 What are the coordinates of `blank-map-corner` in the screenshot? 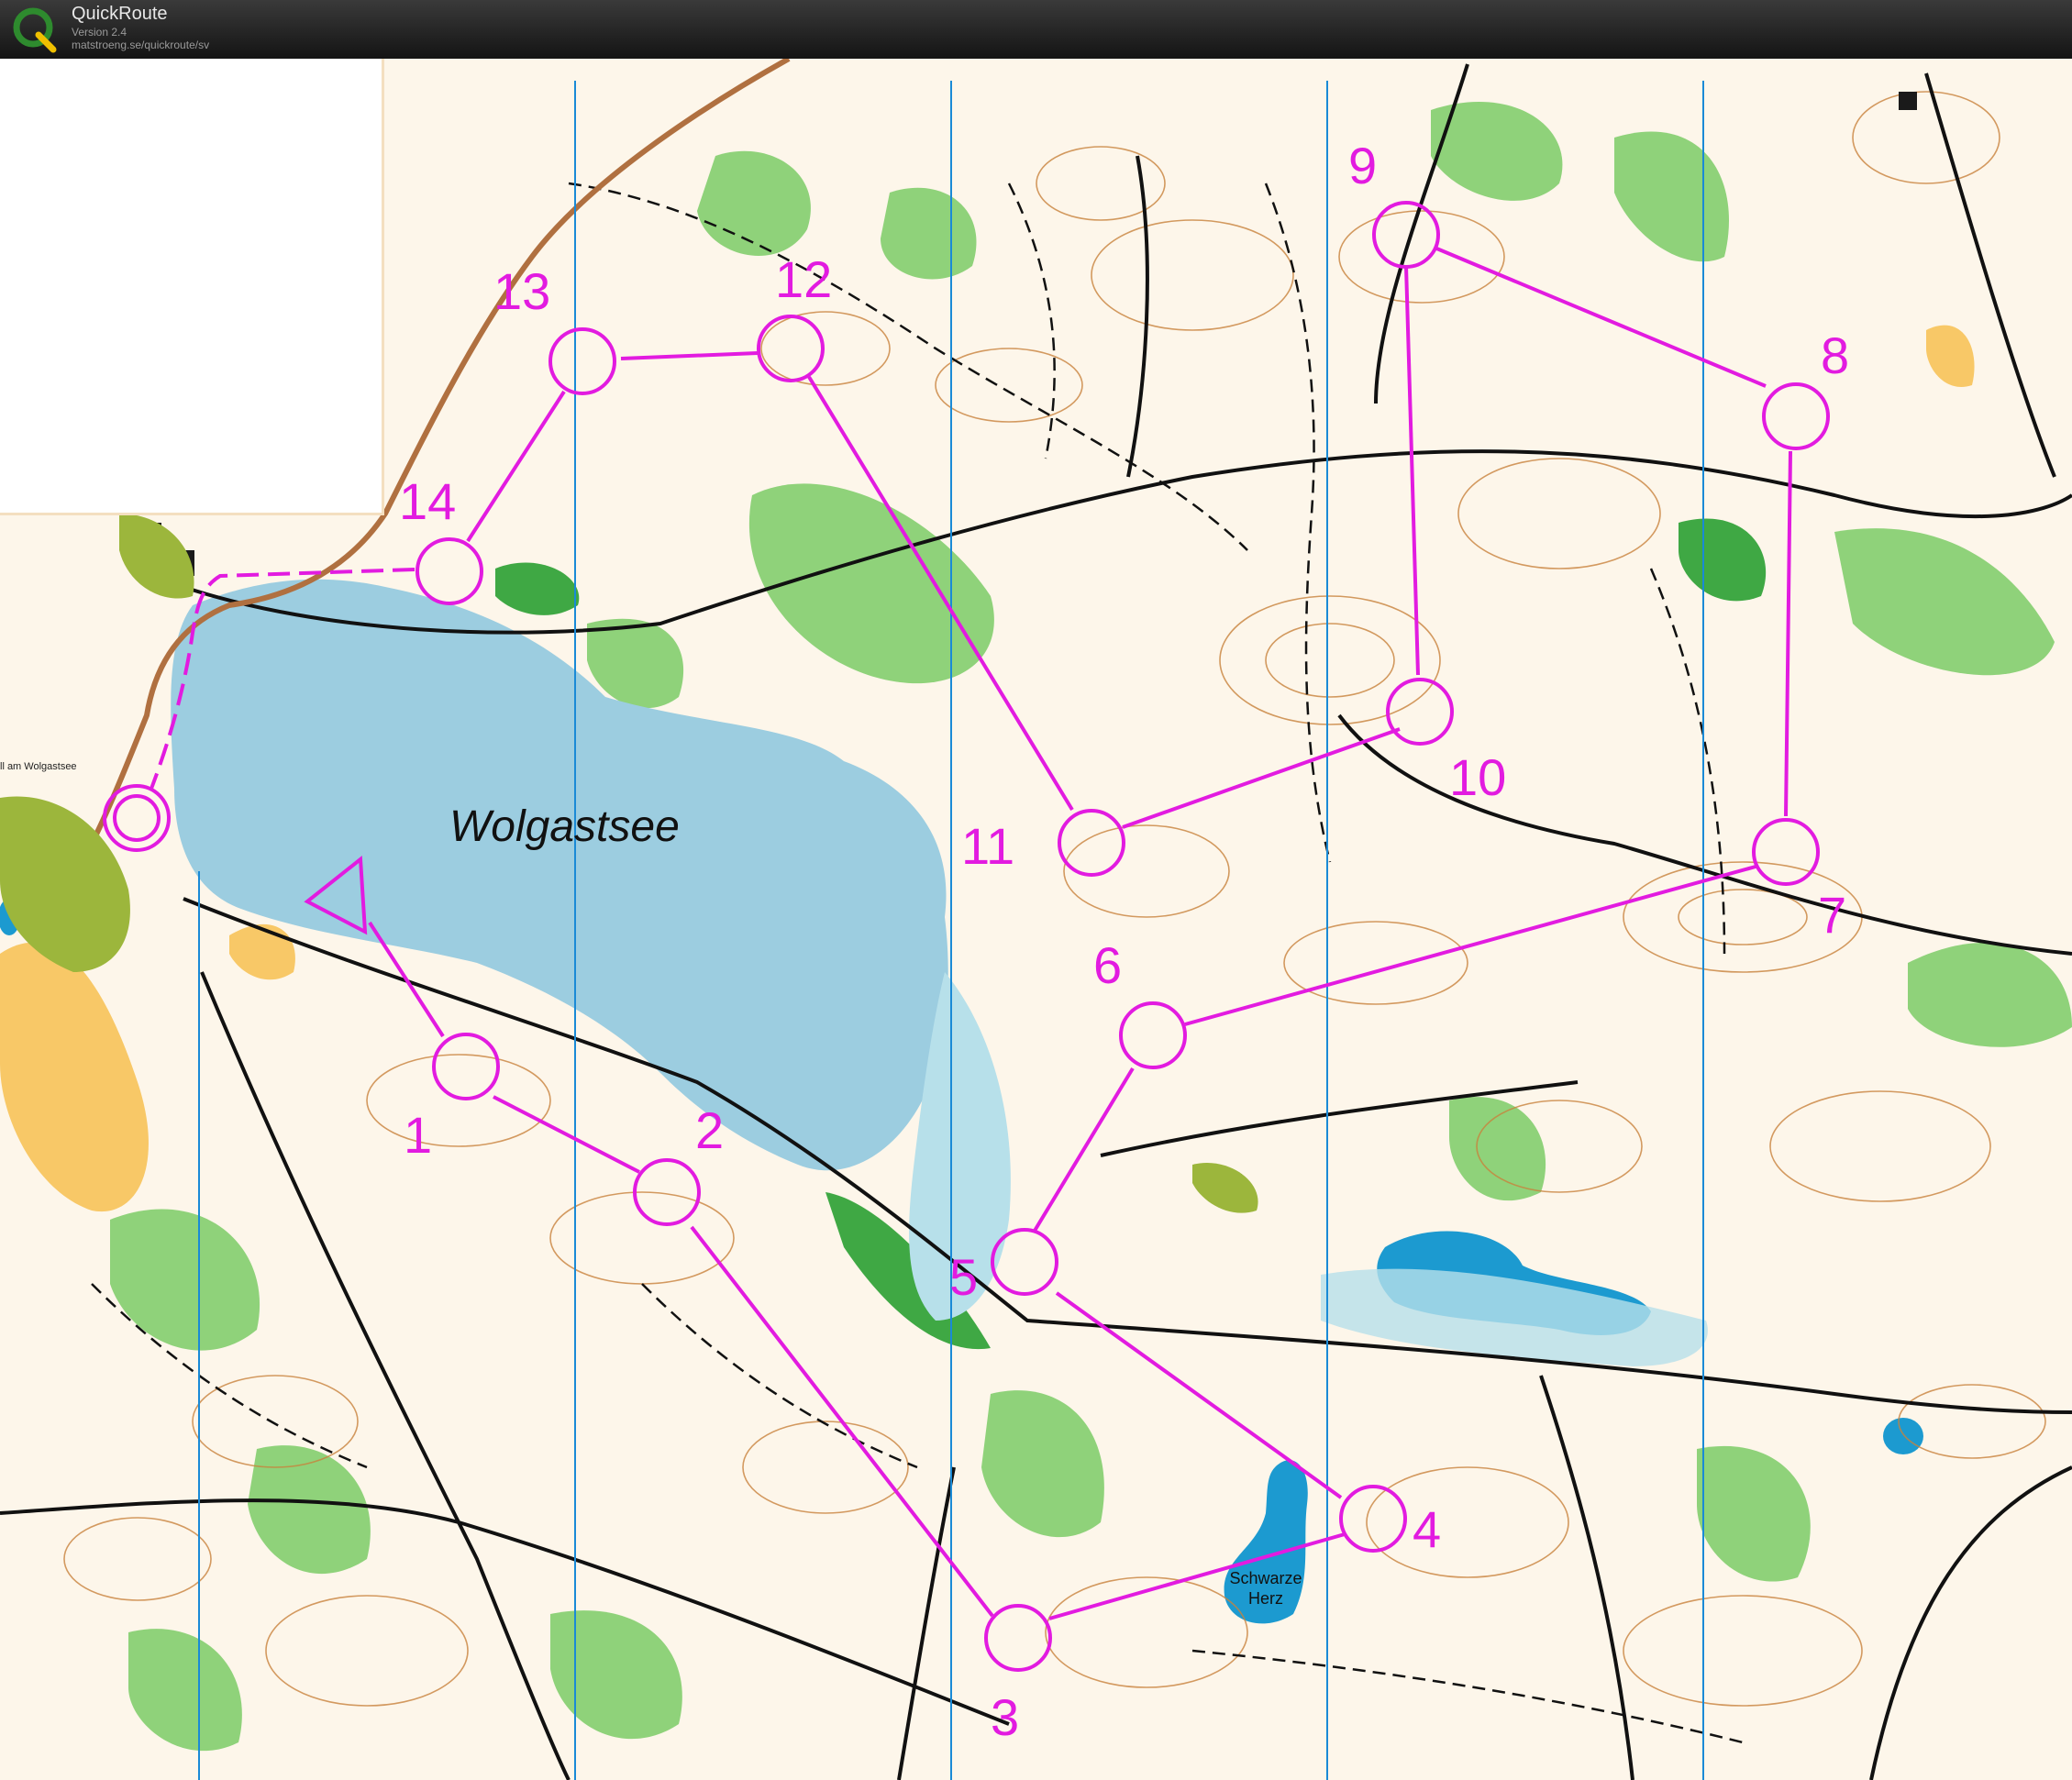 It's located at (192, 287).